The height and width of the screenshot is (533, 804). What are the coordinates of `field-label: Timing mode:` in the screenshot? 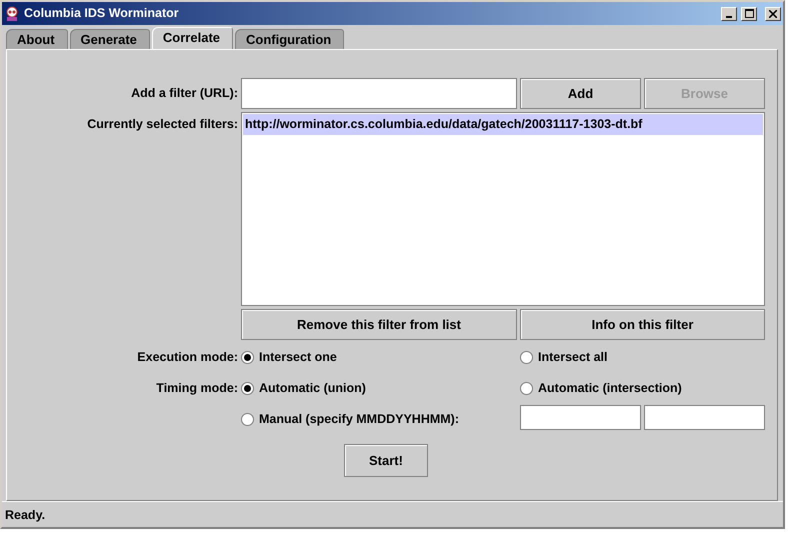 It's located at (196, 388).